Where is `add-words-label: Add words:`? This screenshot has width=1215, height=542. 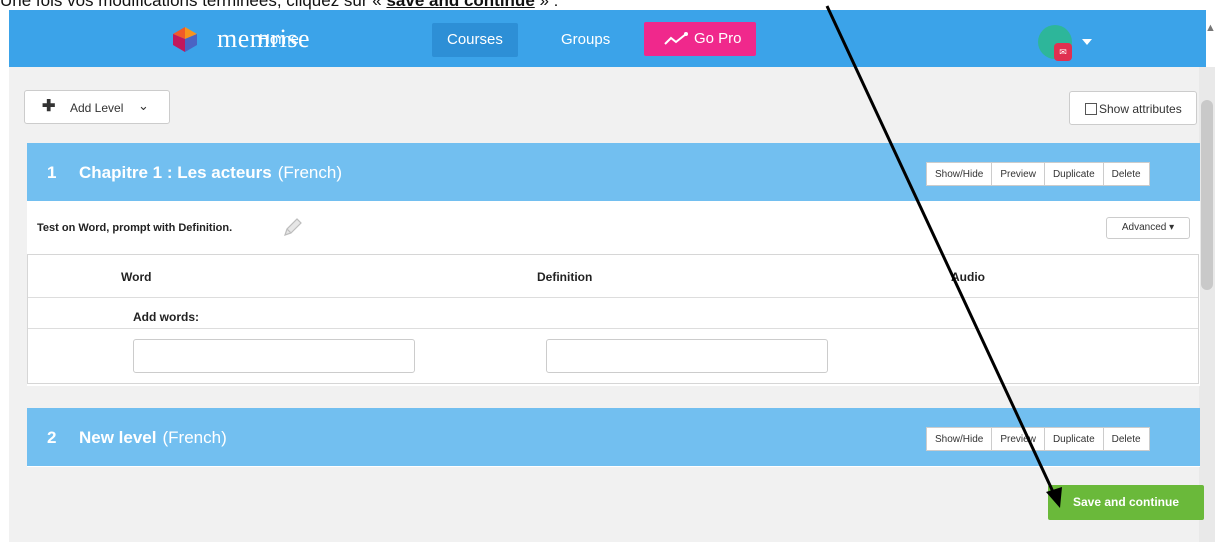
add-words-label: Add words: is located at coordinates (166, 317).